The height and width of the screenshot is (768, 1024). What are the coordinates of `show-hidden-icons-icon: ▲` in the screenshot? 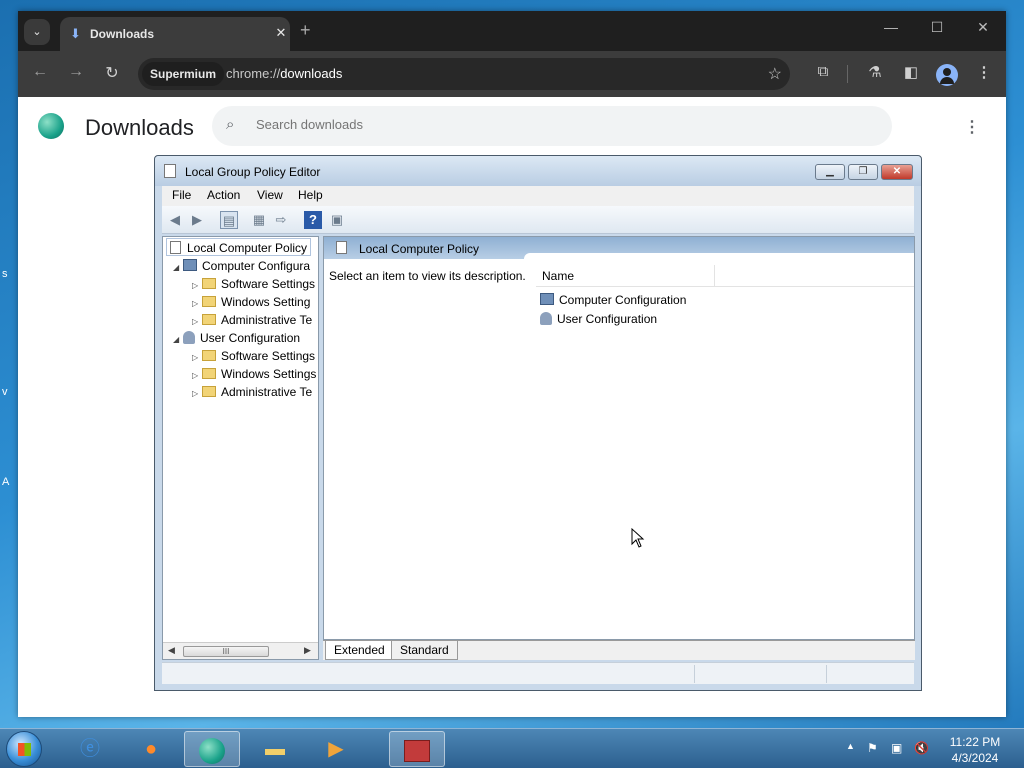 It's located at (850, 746).